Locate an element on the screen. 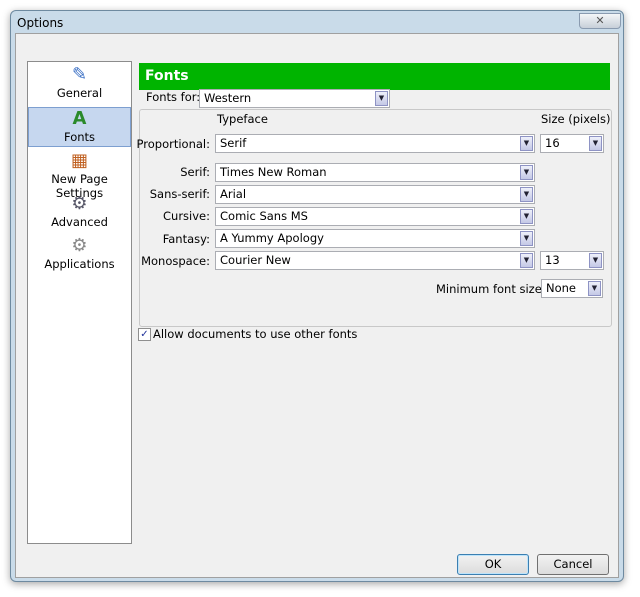 The image size is (640, 597). pencil-icon: ✎ is located at coordinates (79, 74).